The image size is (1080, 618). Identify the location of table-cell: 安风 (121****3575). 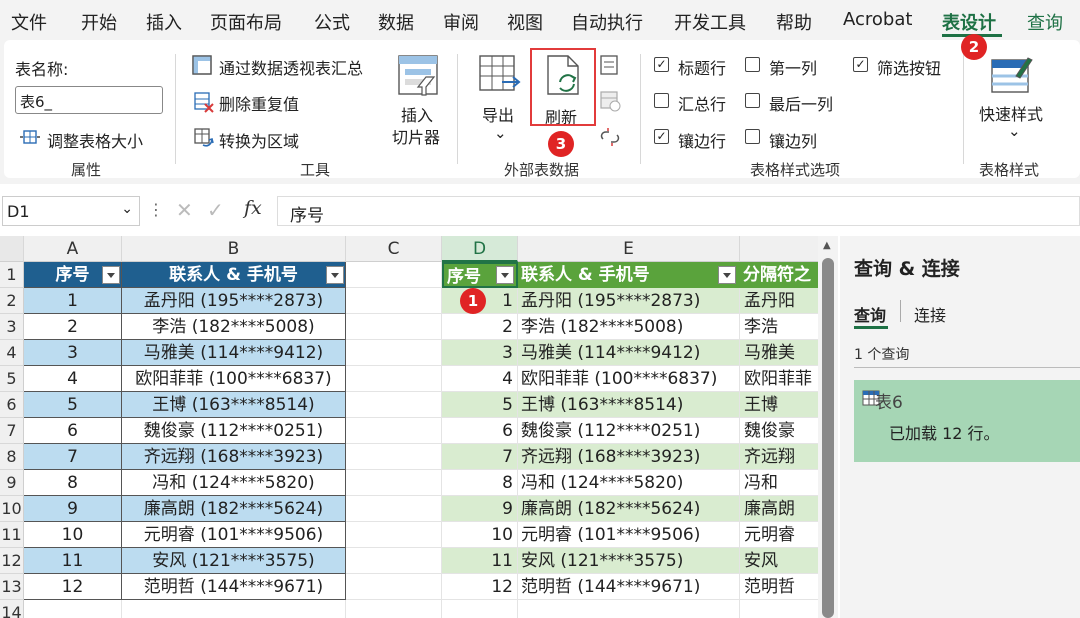
(234, 561).